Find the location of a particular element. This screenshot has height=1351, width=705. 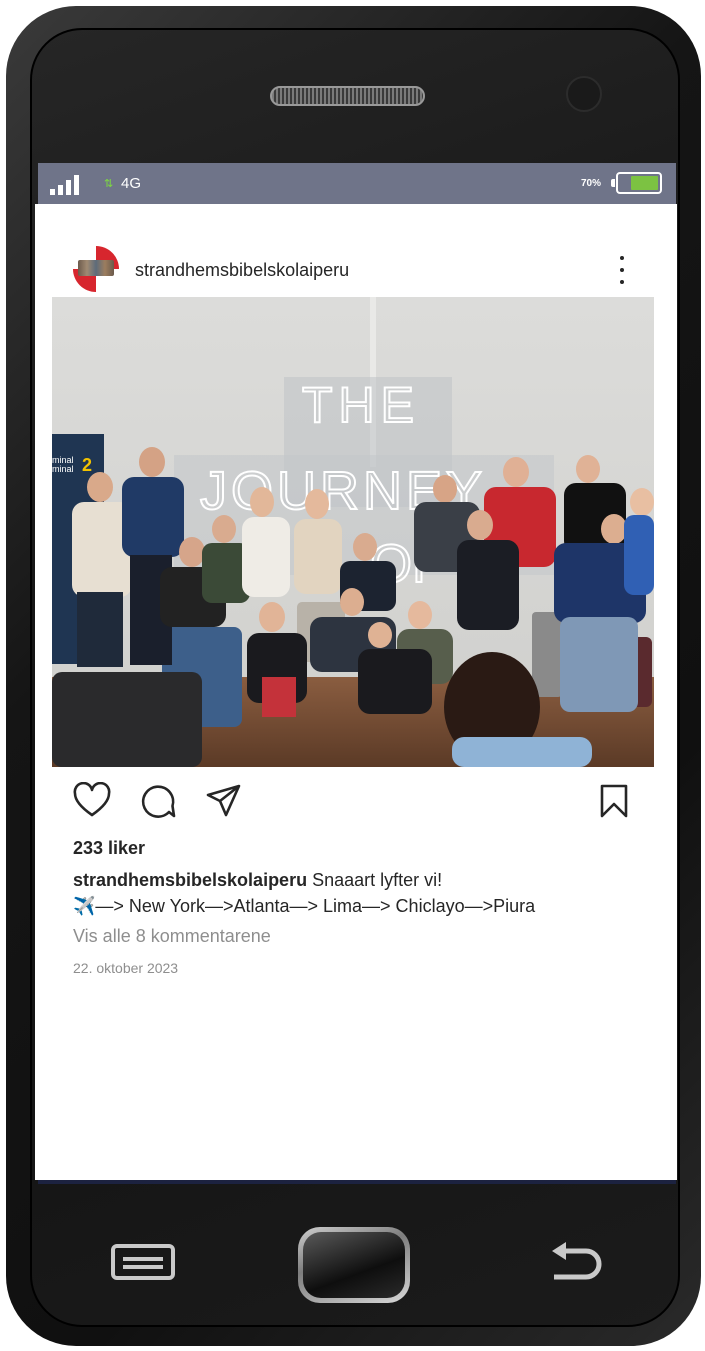

bookmark-icon is located at coordinates (614, 801).